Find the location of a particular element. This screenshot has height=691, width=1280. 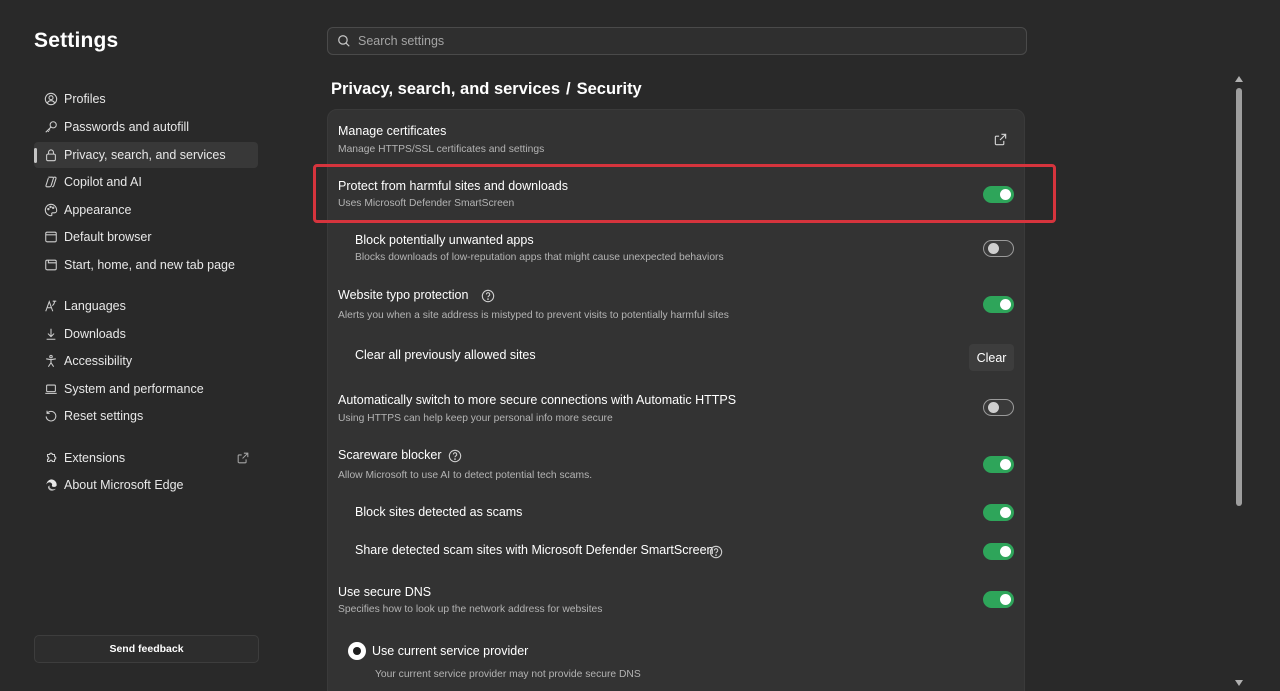

lock-icon is located at coordinates (51, 155).